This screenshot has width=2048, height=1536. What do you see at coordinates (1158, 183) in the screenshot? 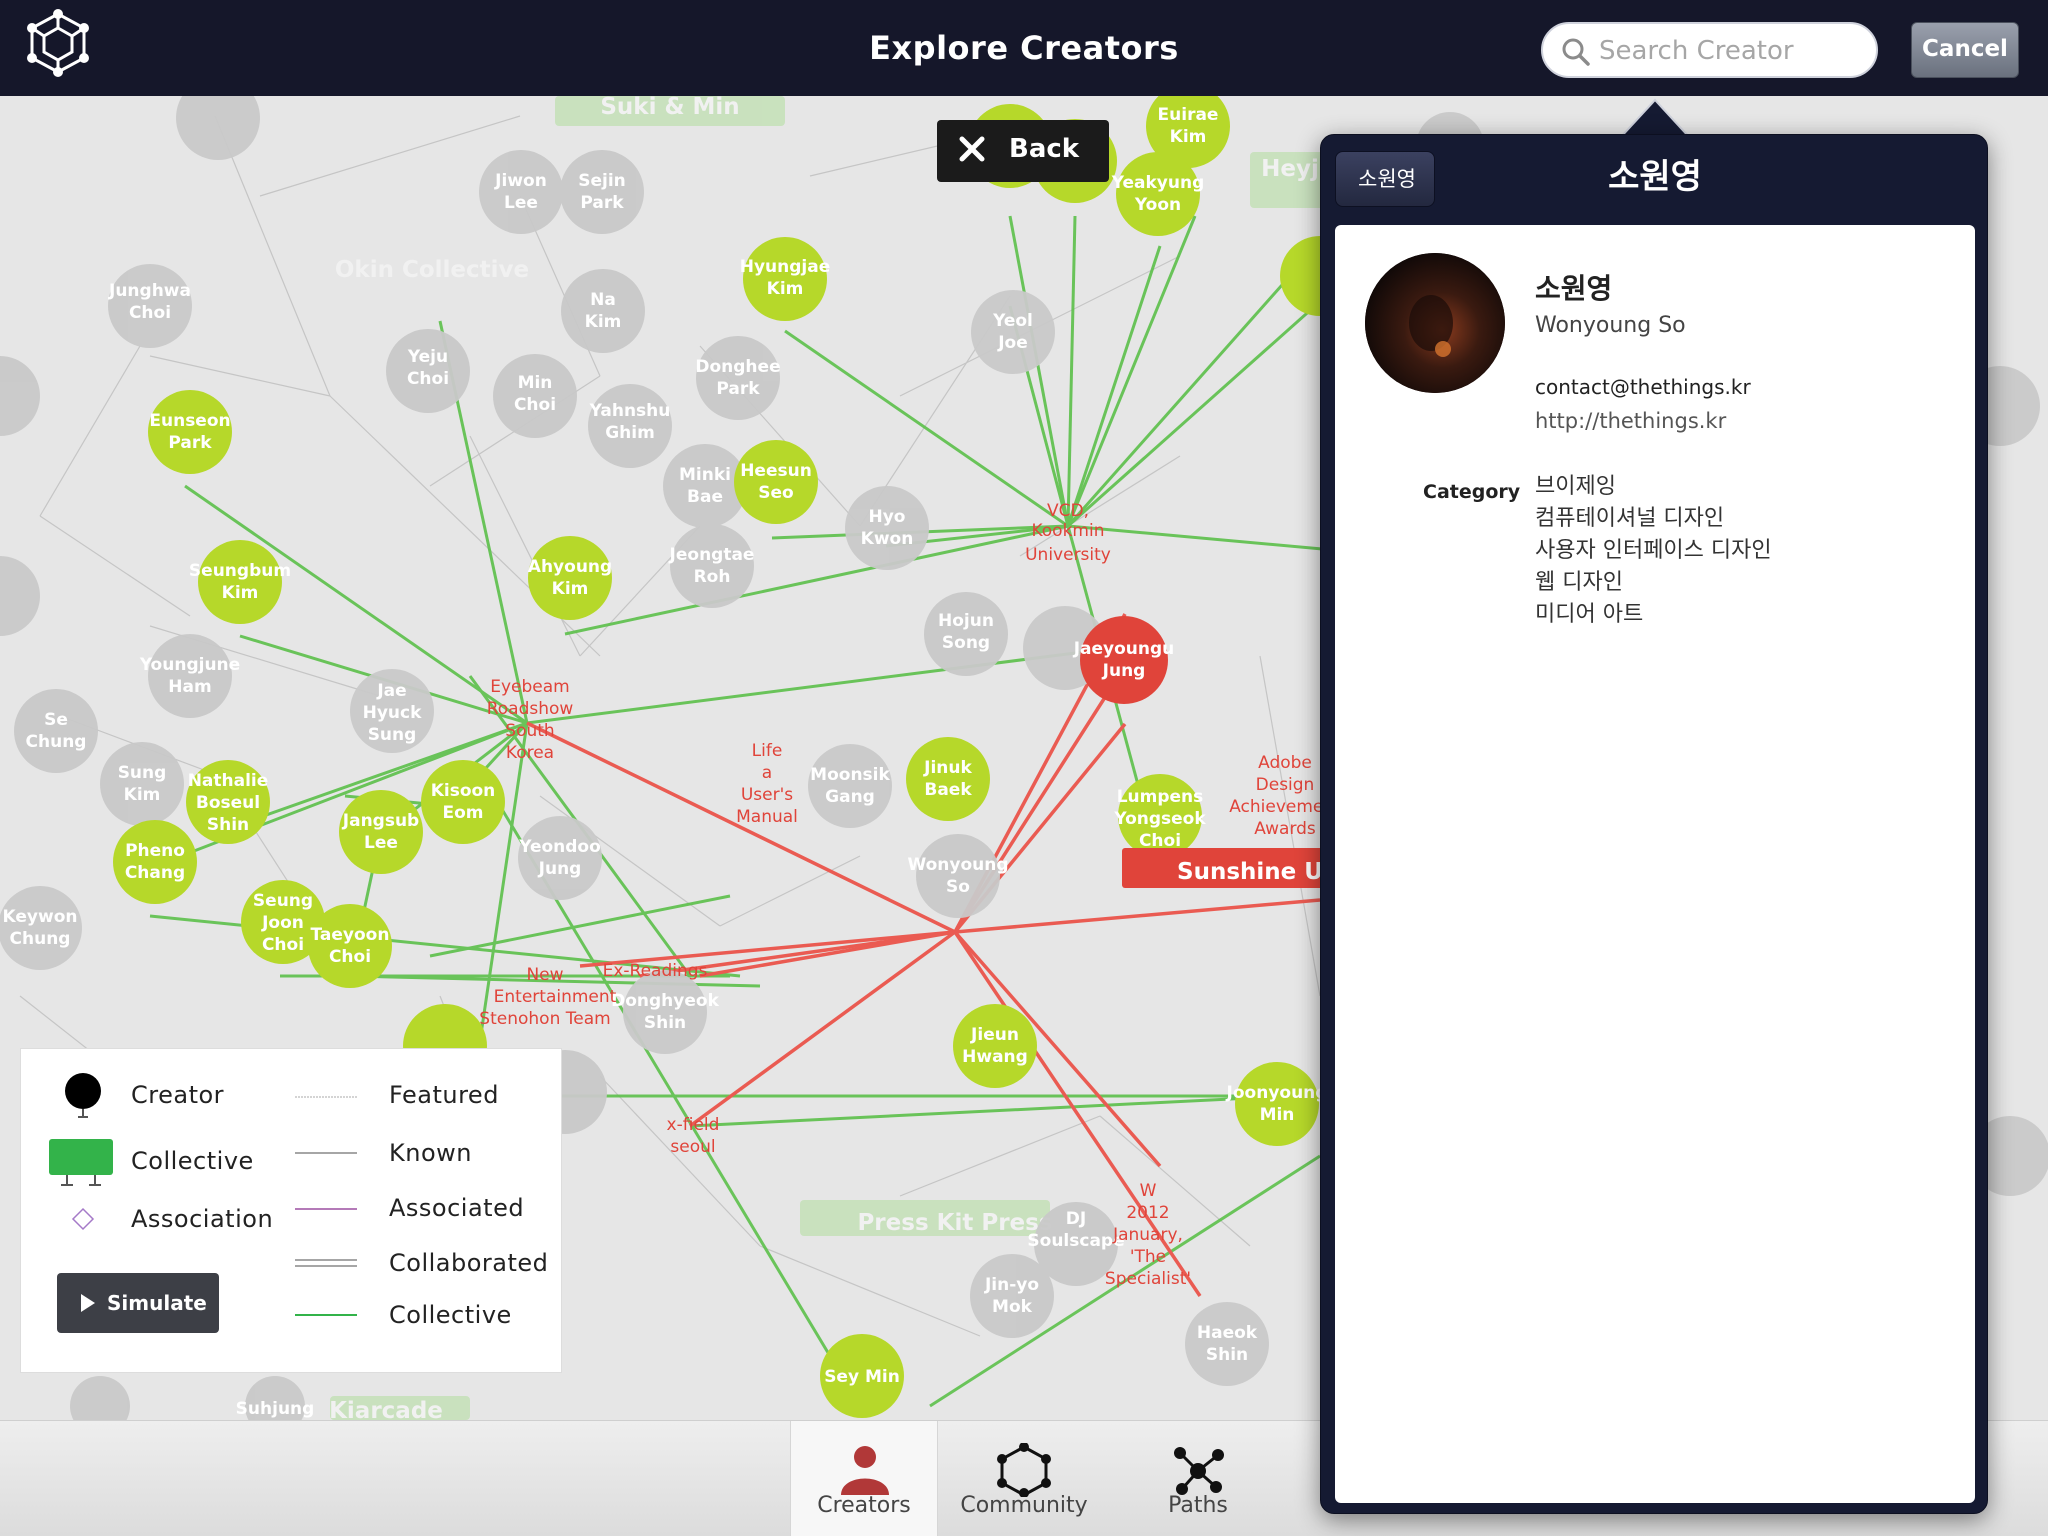
I see `node-label: Yeakyung` at bounding box center [1158, 183].